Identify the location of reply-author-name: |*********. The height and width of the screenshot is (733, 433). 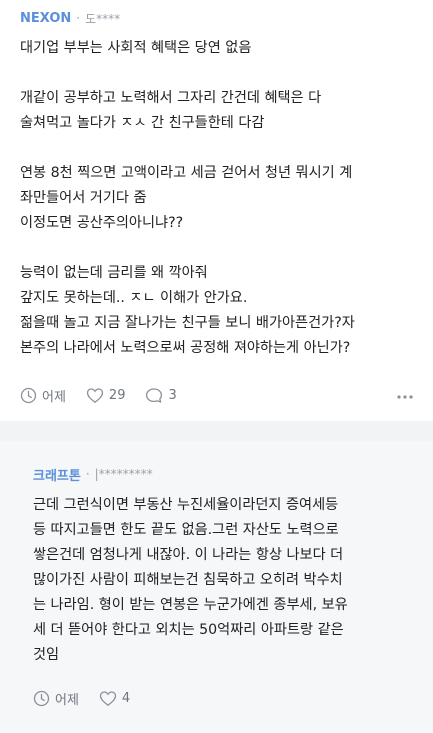
(123, 474).